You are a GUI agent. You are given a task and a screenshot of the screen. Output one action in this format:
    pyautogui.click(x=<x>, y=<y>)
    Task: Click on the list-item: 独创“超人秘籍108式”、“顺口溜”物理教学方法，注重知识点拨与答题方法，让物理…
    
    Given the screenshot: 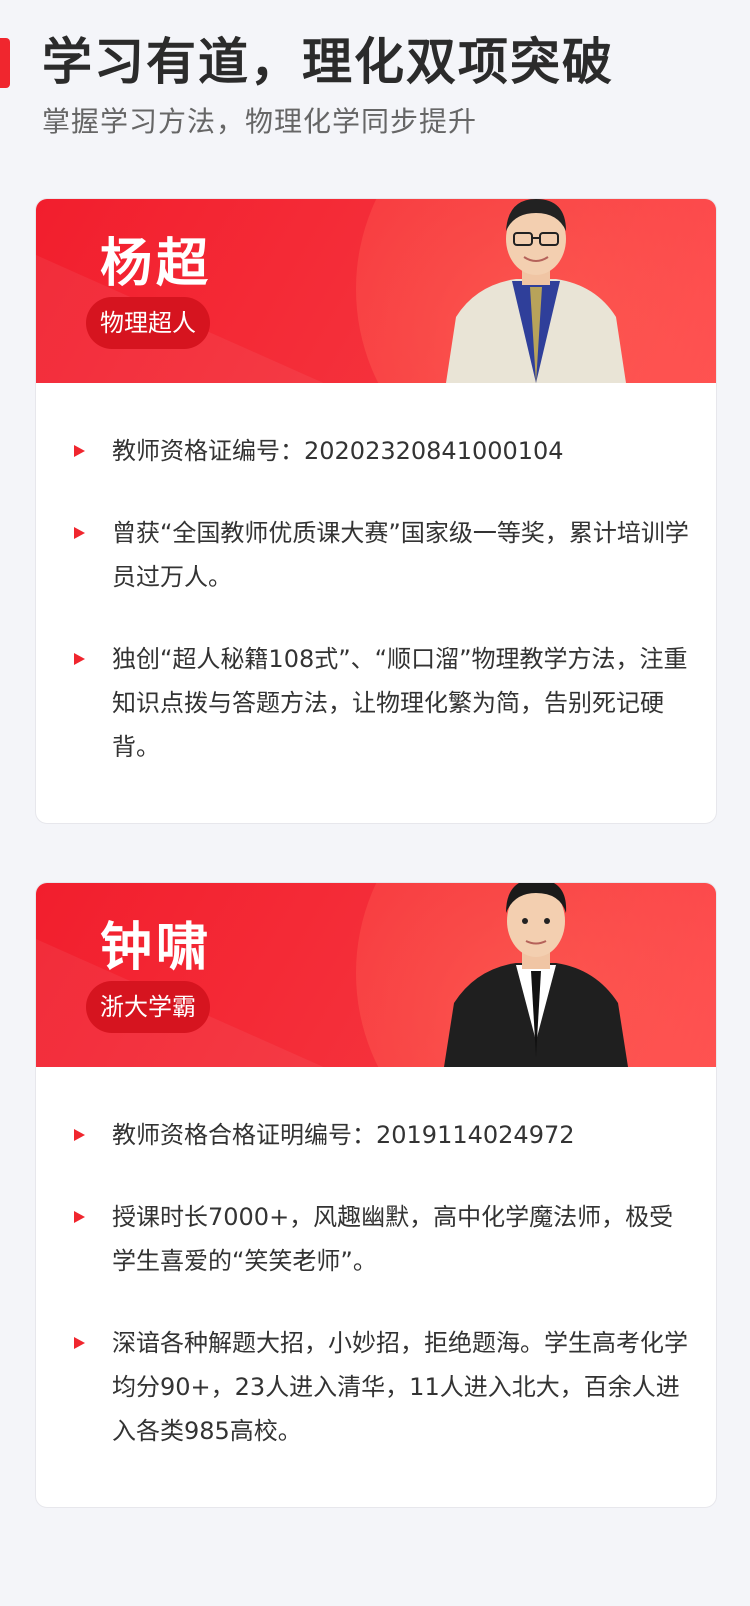 What is the action you would take?
    pyautogui.click(x=382, y=703)
    